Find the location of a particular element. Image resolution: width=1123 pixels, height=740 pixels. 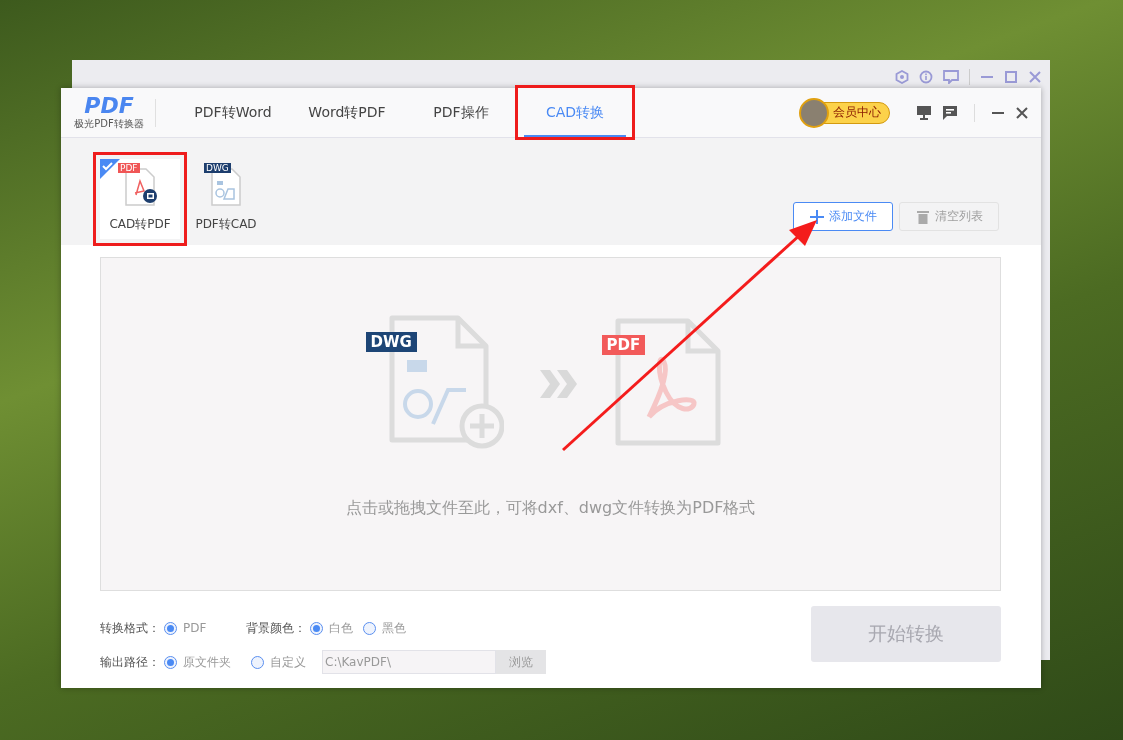

monitor-icon is located at coordinates (924, 112).